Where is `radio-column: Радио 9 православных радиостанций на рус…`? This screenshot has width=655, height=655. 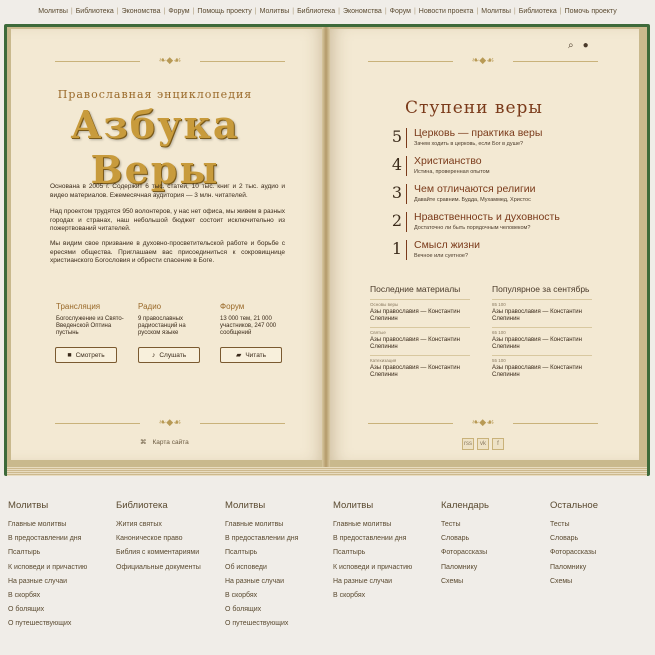 radio-column: Радио 9 православных радиостанций на рус… is located at coordinates (173, 319).